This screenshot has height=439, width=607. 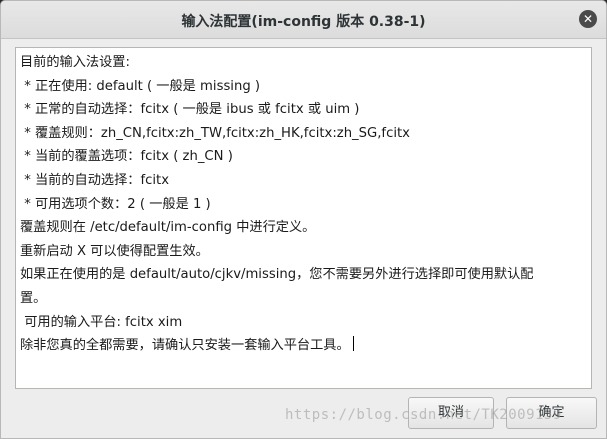 I want to click on message-line: * 当前的覆盖选项：fcitx ( zh_CN ), so click(x=126, y=157).